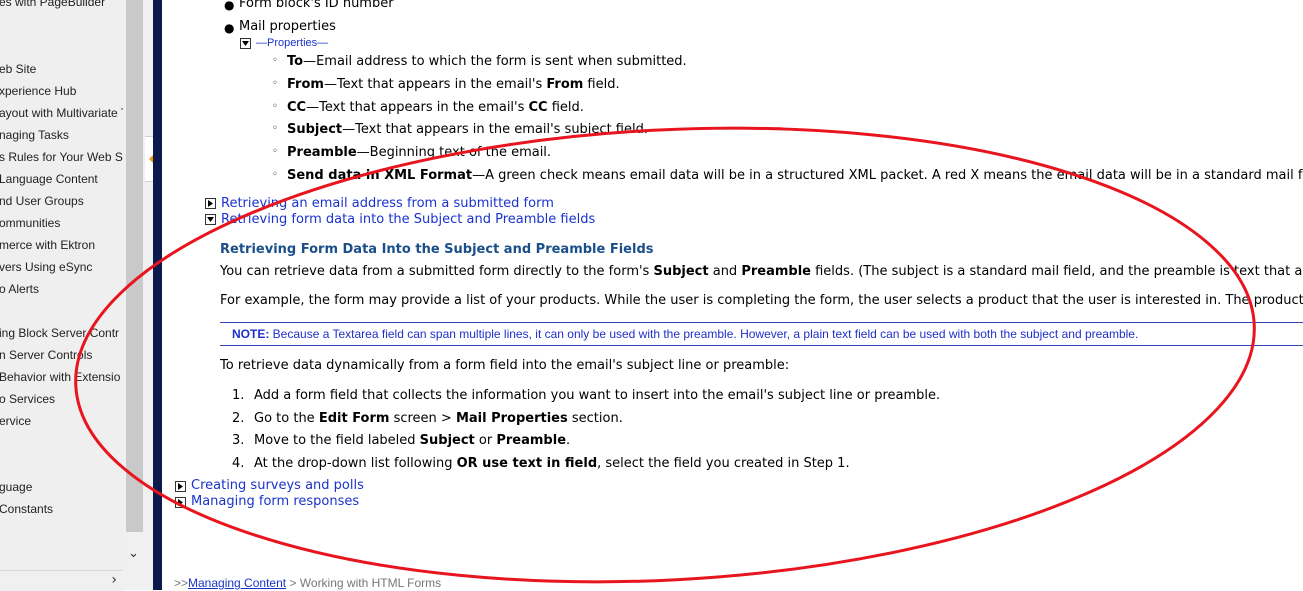  Describe the element at coordinates (275, 501) in the screenshot. I see `link-managing-responses: Managing form responses` at that location.